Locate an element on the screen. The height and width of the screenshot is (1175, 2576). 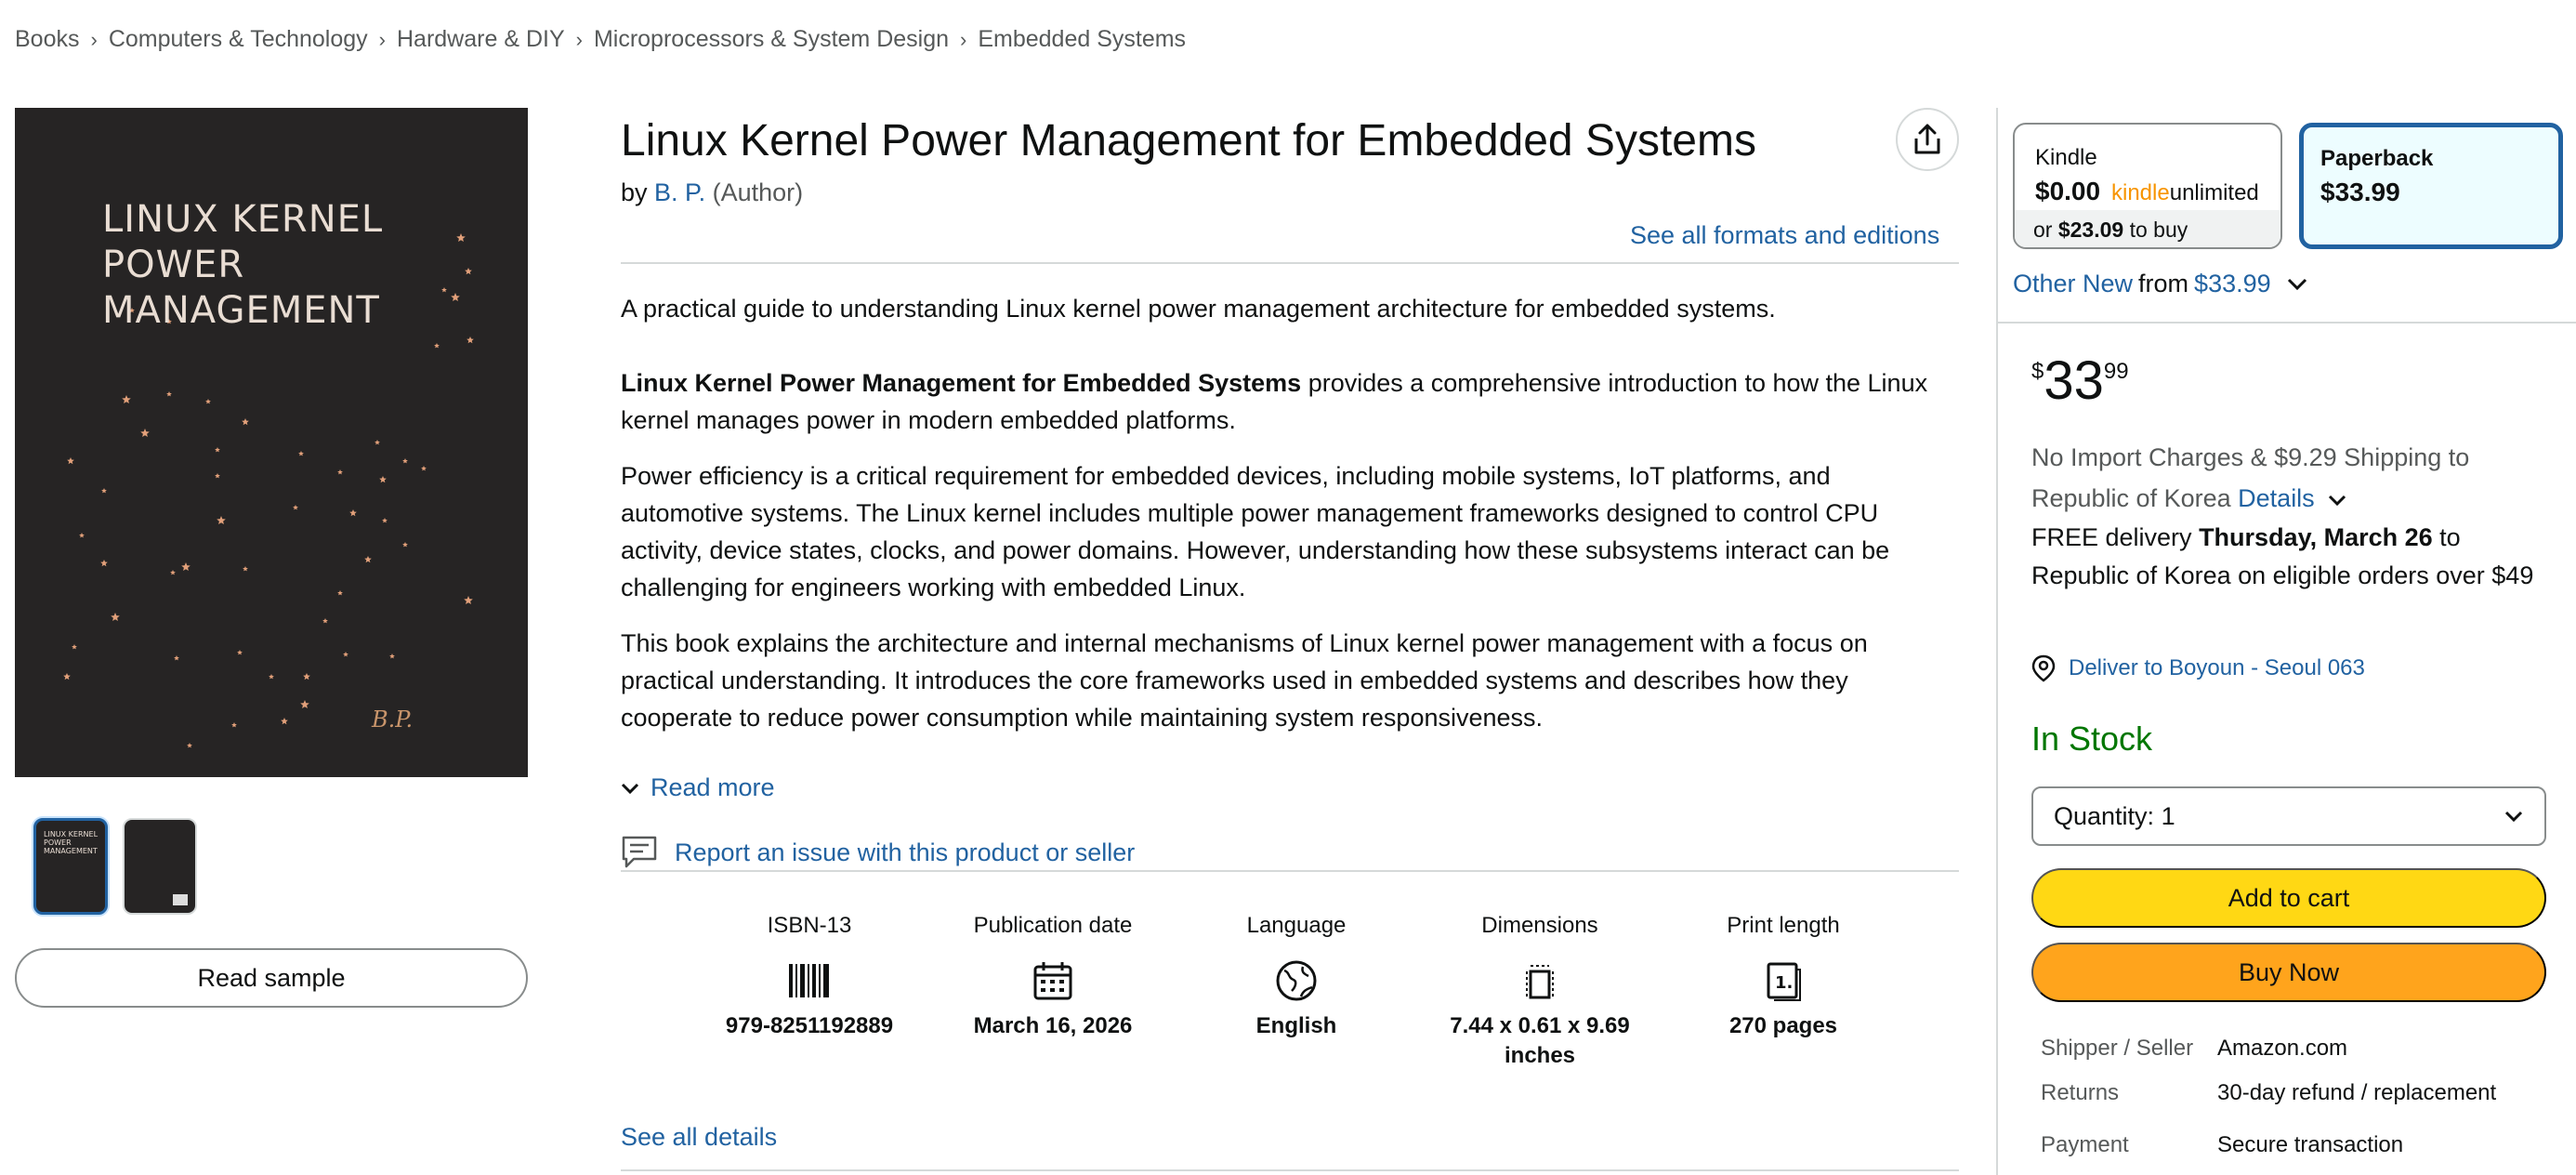
read-sample-button: Read sample is located at coordinates (271, 978).